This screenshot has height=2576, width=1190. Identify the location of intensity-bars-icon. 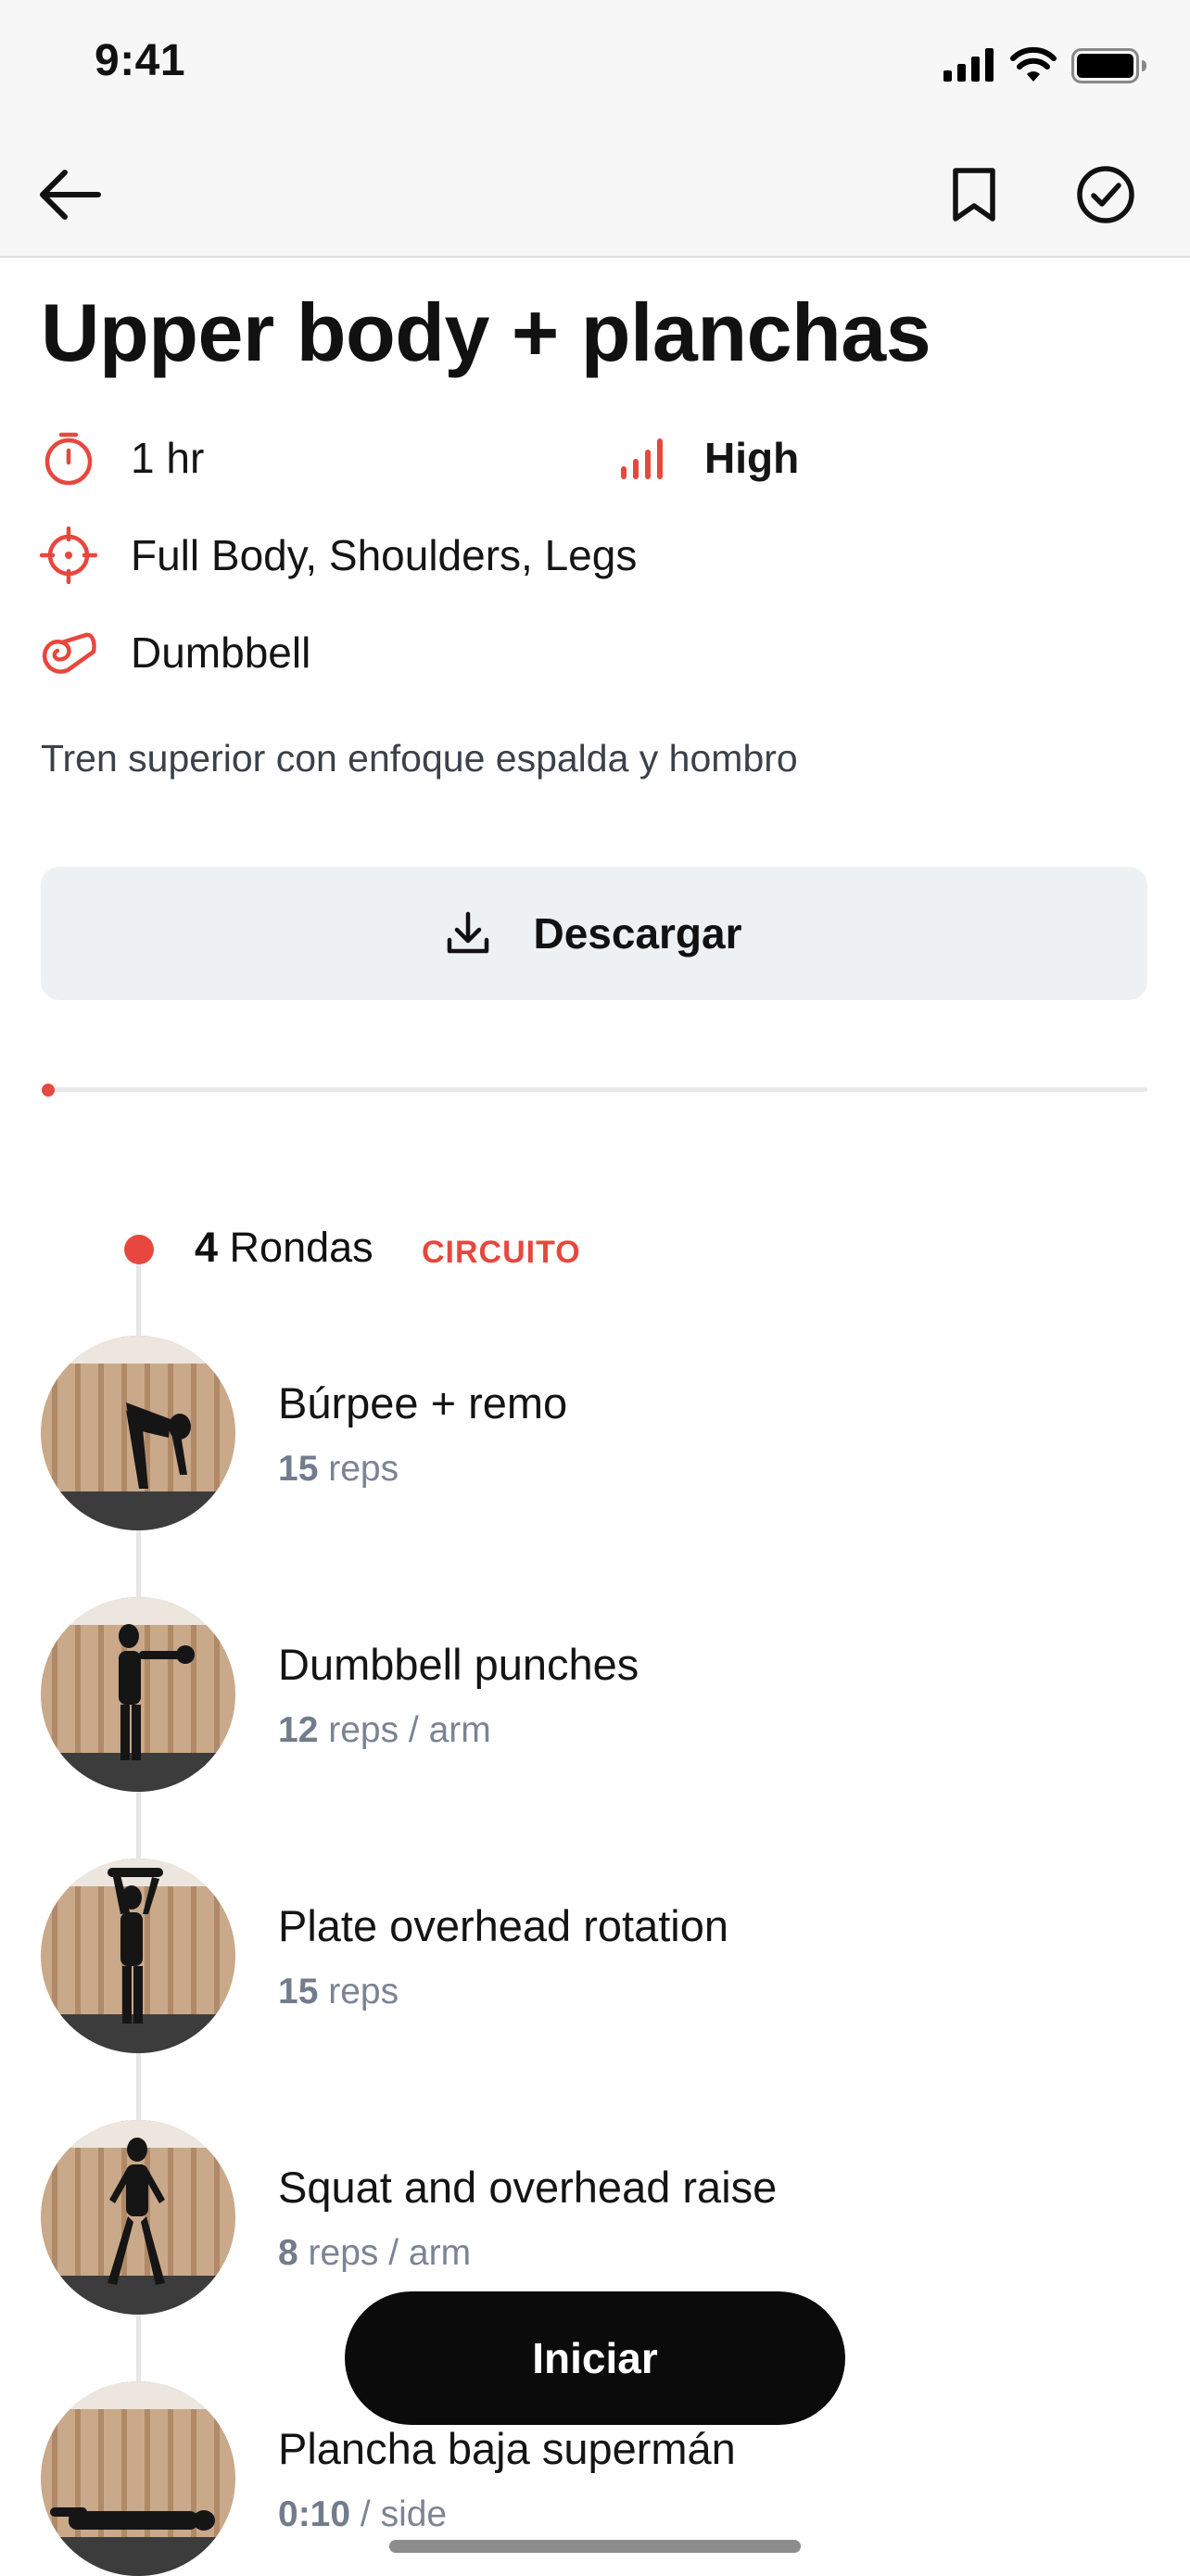
(645, 458).